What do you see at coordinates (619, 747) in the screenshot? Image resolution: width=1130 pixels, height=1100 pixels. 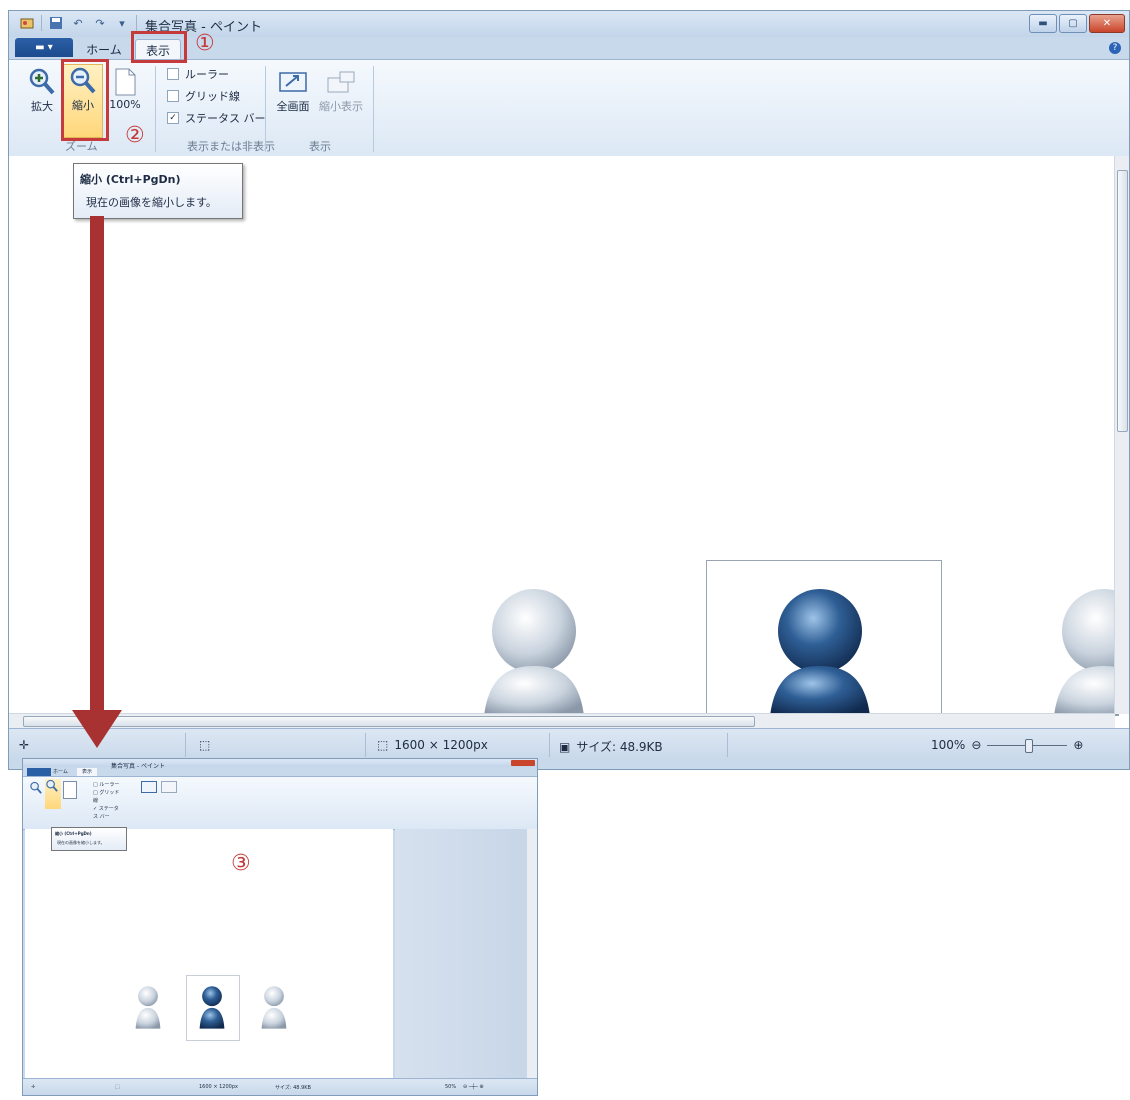 I see `file-size-text: サイズ: 48.9KB` at bounding box center [619, 747].